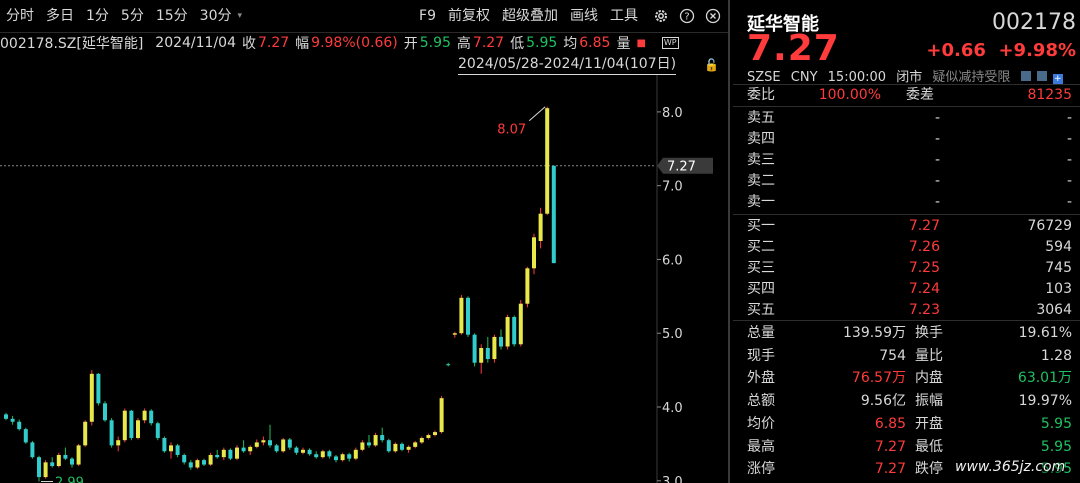 The width and height of the screenshot is (1080, 483). I want to click on help-icon: ?, so click(687, 16).